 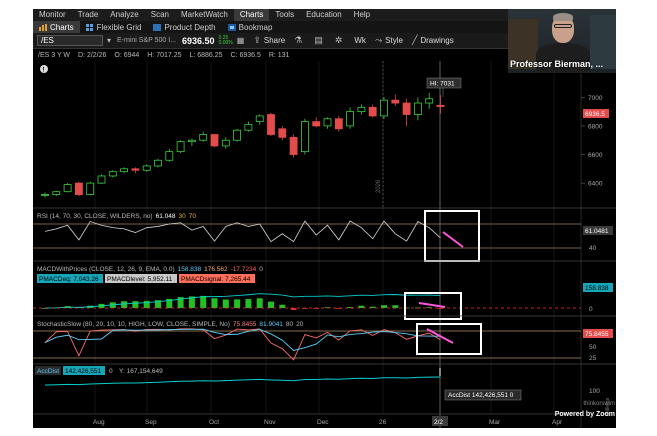 I want to click on gear-icon: ✲, so click(x=338, y=40).